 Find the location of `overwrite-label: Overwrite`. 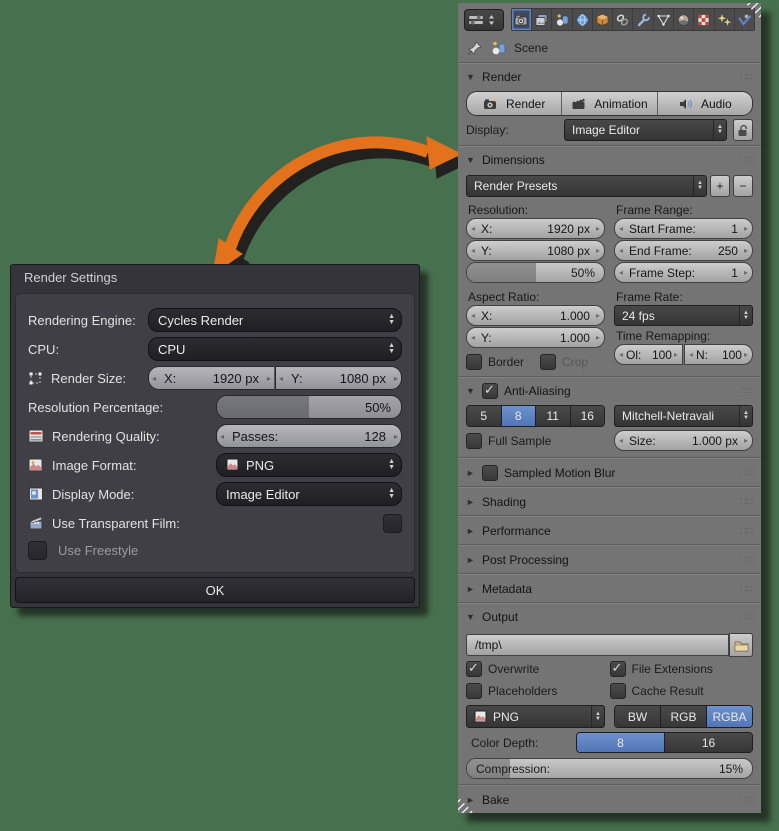

overwrite-label: Overwrite is located at coordinates (514, 669).